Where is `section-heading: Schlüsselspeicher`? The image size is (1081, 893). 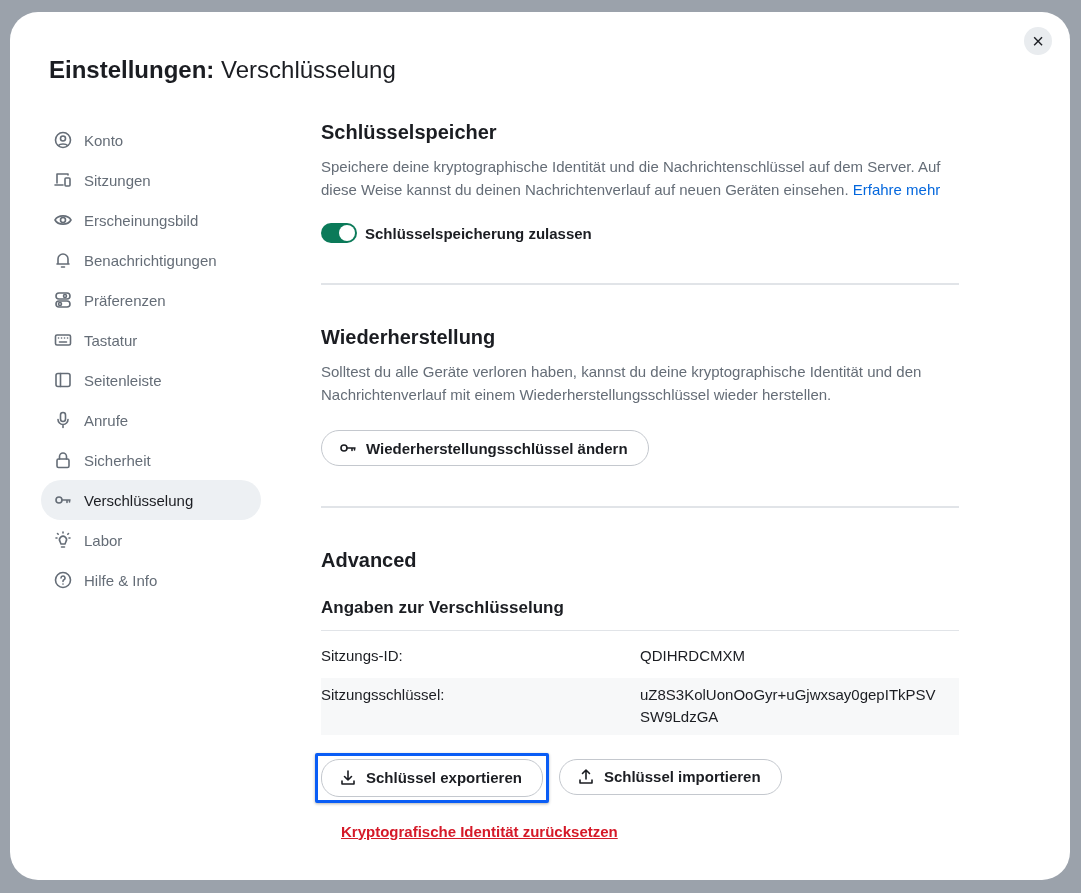 section-heading: Schlüsselspeicher is located at coordinates (409, 132).